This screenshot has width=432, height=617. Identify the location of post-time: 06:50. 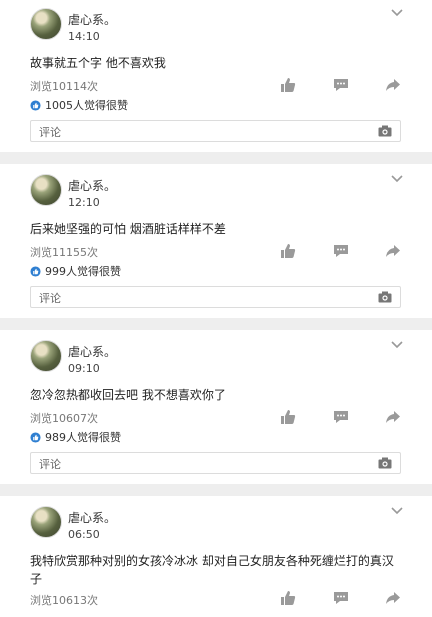
(84, 534).